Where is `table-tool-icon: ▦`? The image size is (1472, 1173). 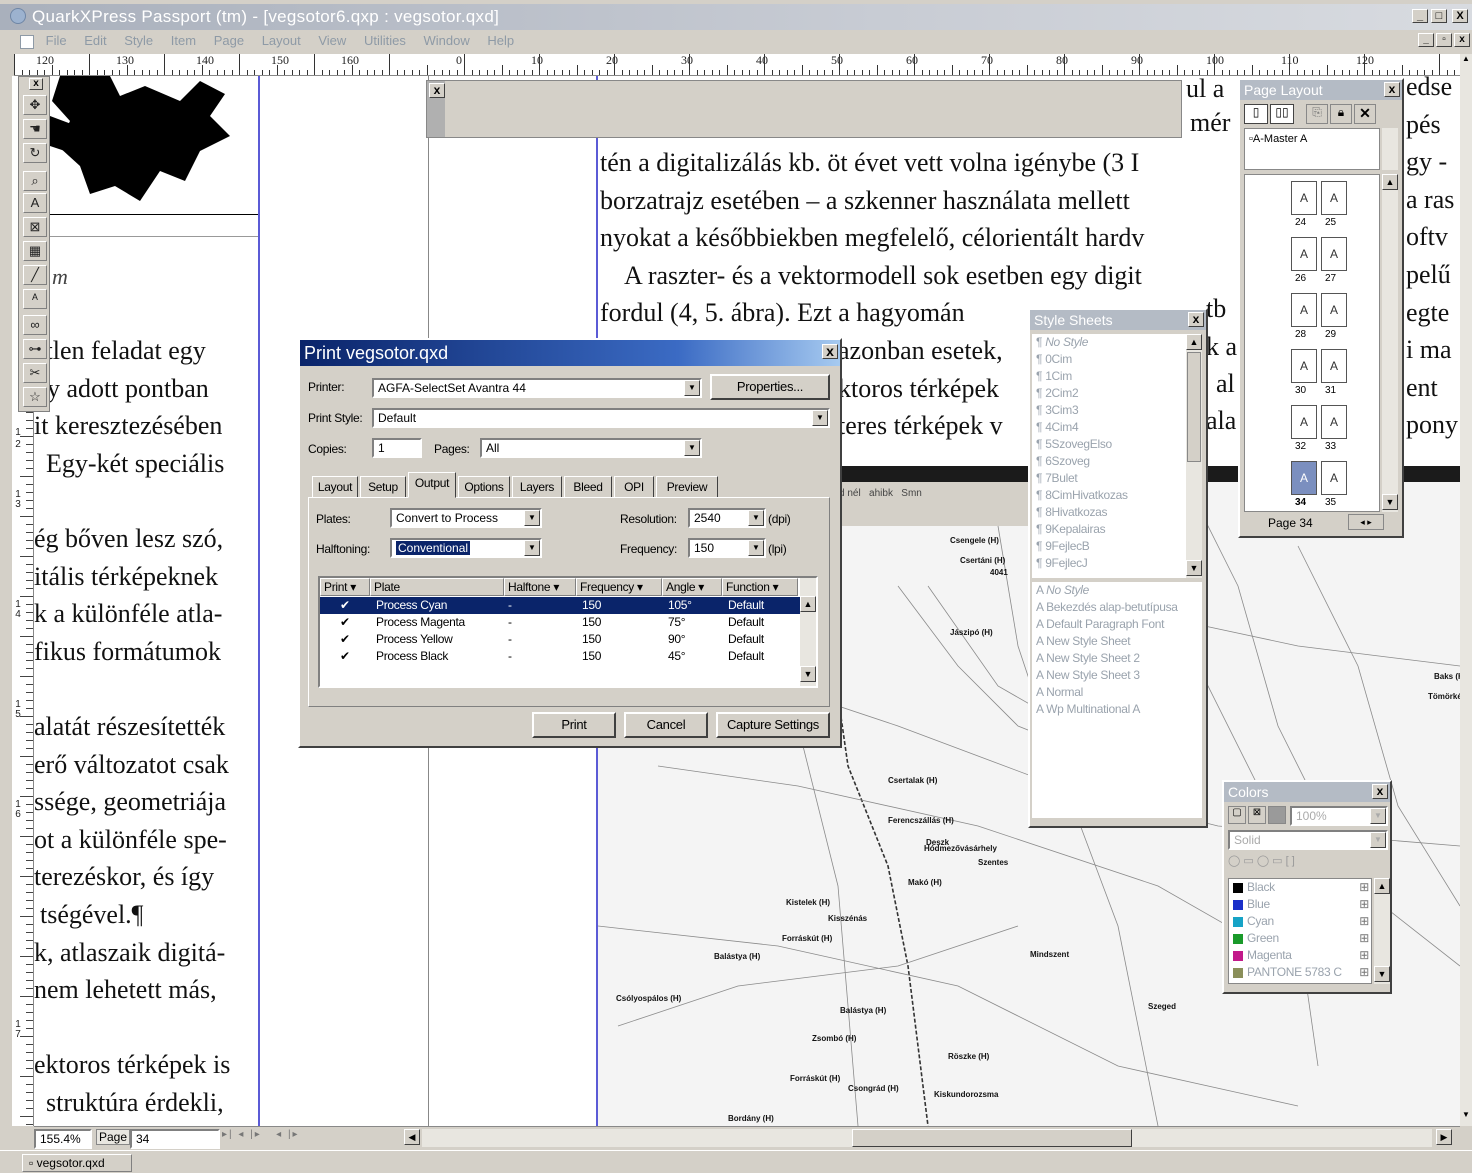 table-tool-icon: ▦ is located at coordinates (35, 251).